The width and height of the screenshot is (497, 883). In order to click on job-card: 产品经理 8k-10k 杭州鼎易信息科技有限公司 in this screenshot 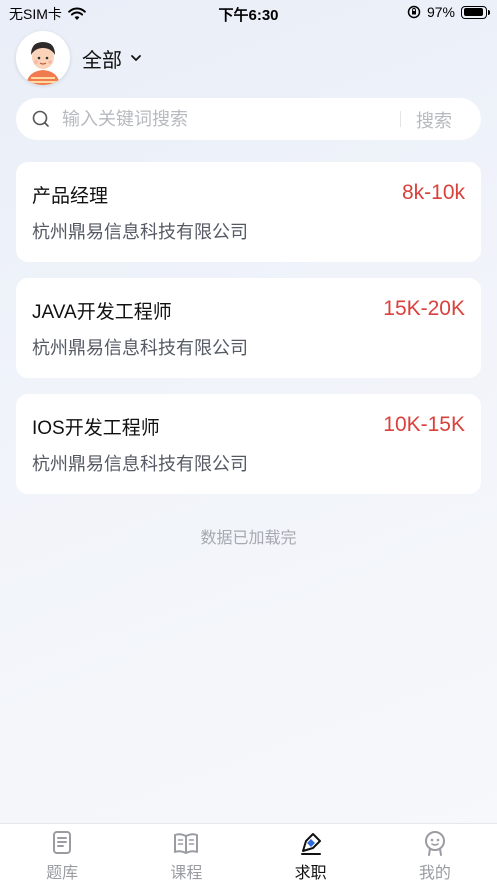, I will do `click(248, 212)`.